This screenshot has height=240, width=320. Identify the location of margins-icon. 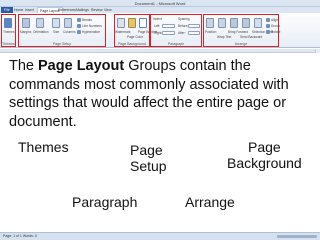
(26, 23).